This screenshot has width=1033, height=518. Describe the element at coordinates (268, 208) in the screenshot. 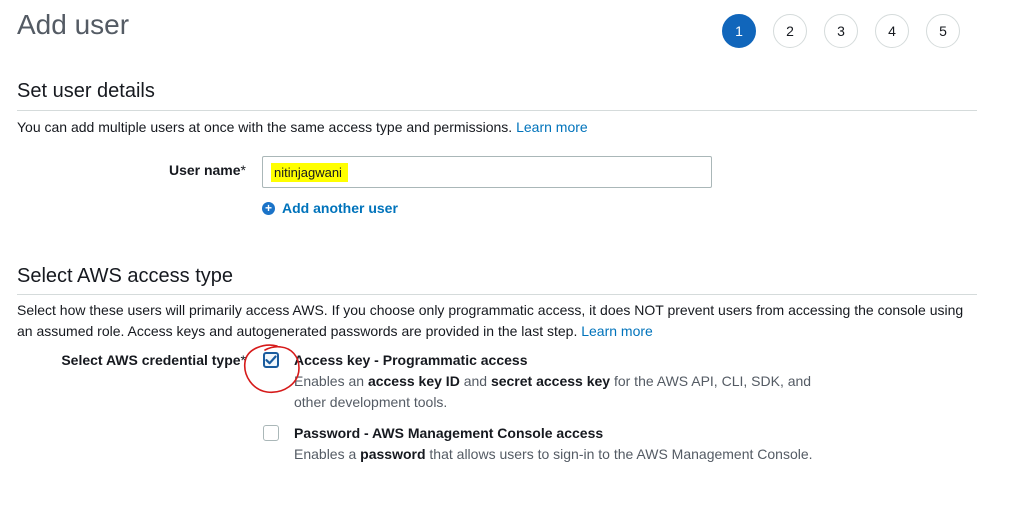

I see `plus-circle-icon: +` at that location.